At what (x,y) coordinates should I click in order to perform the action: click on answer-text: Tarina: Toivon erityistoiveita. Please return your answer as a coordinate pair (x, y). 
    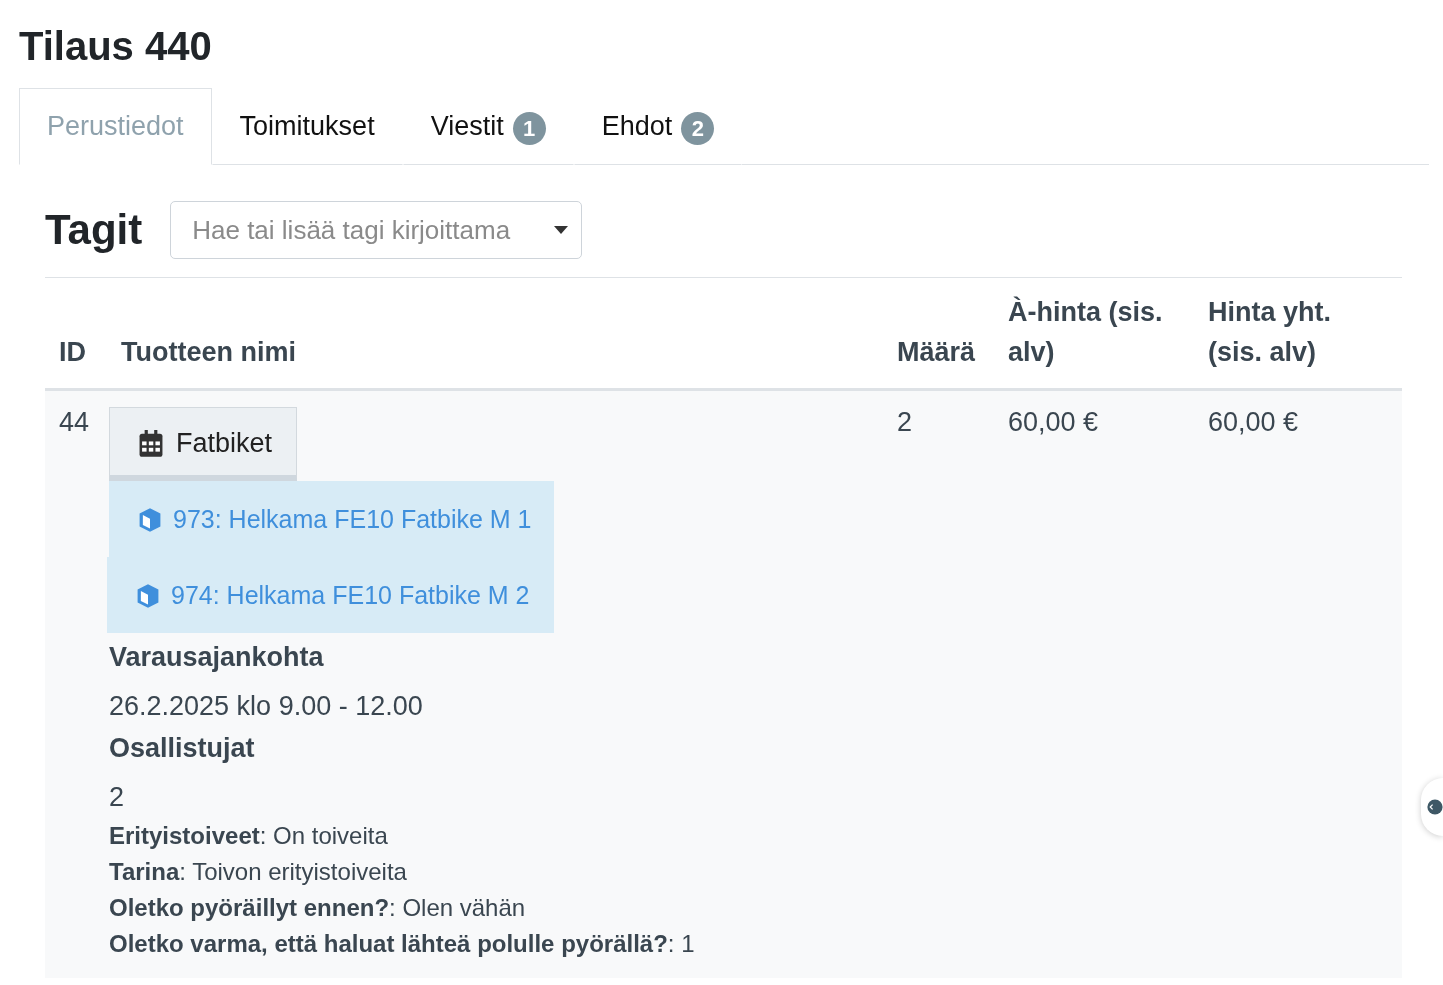
    Looking at the image, I should click on (258, 872).